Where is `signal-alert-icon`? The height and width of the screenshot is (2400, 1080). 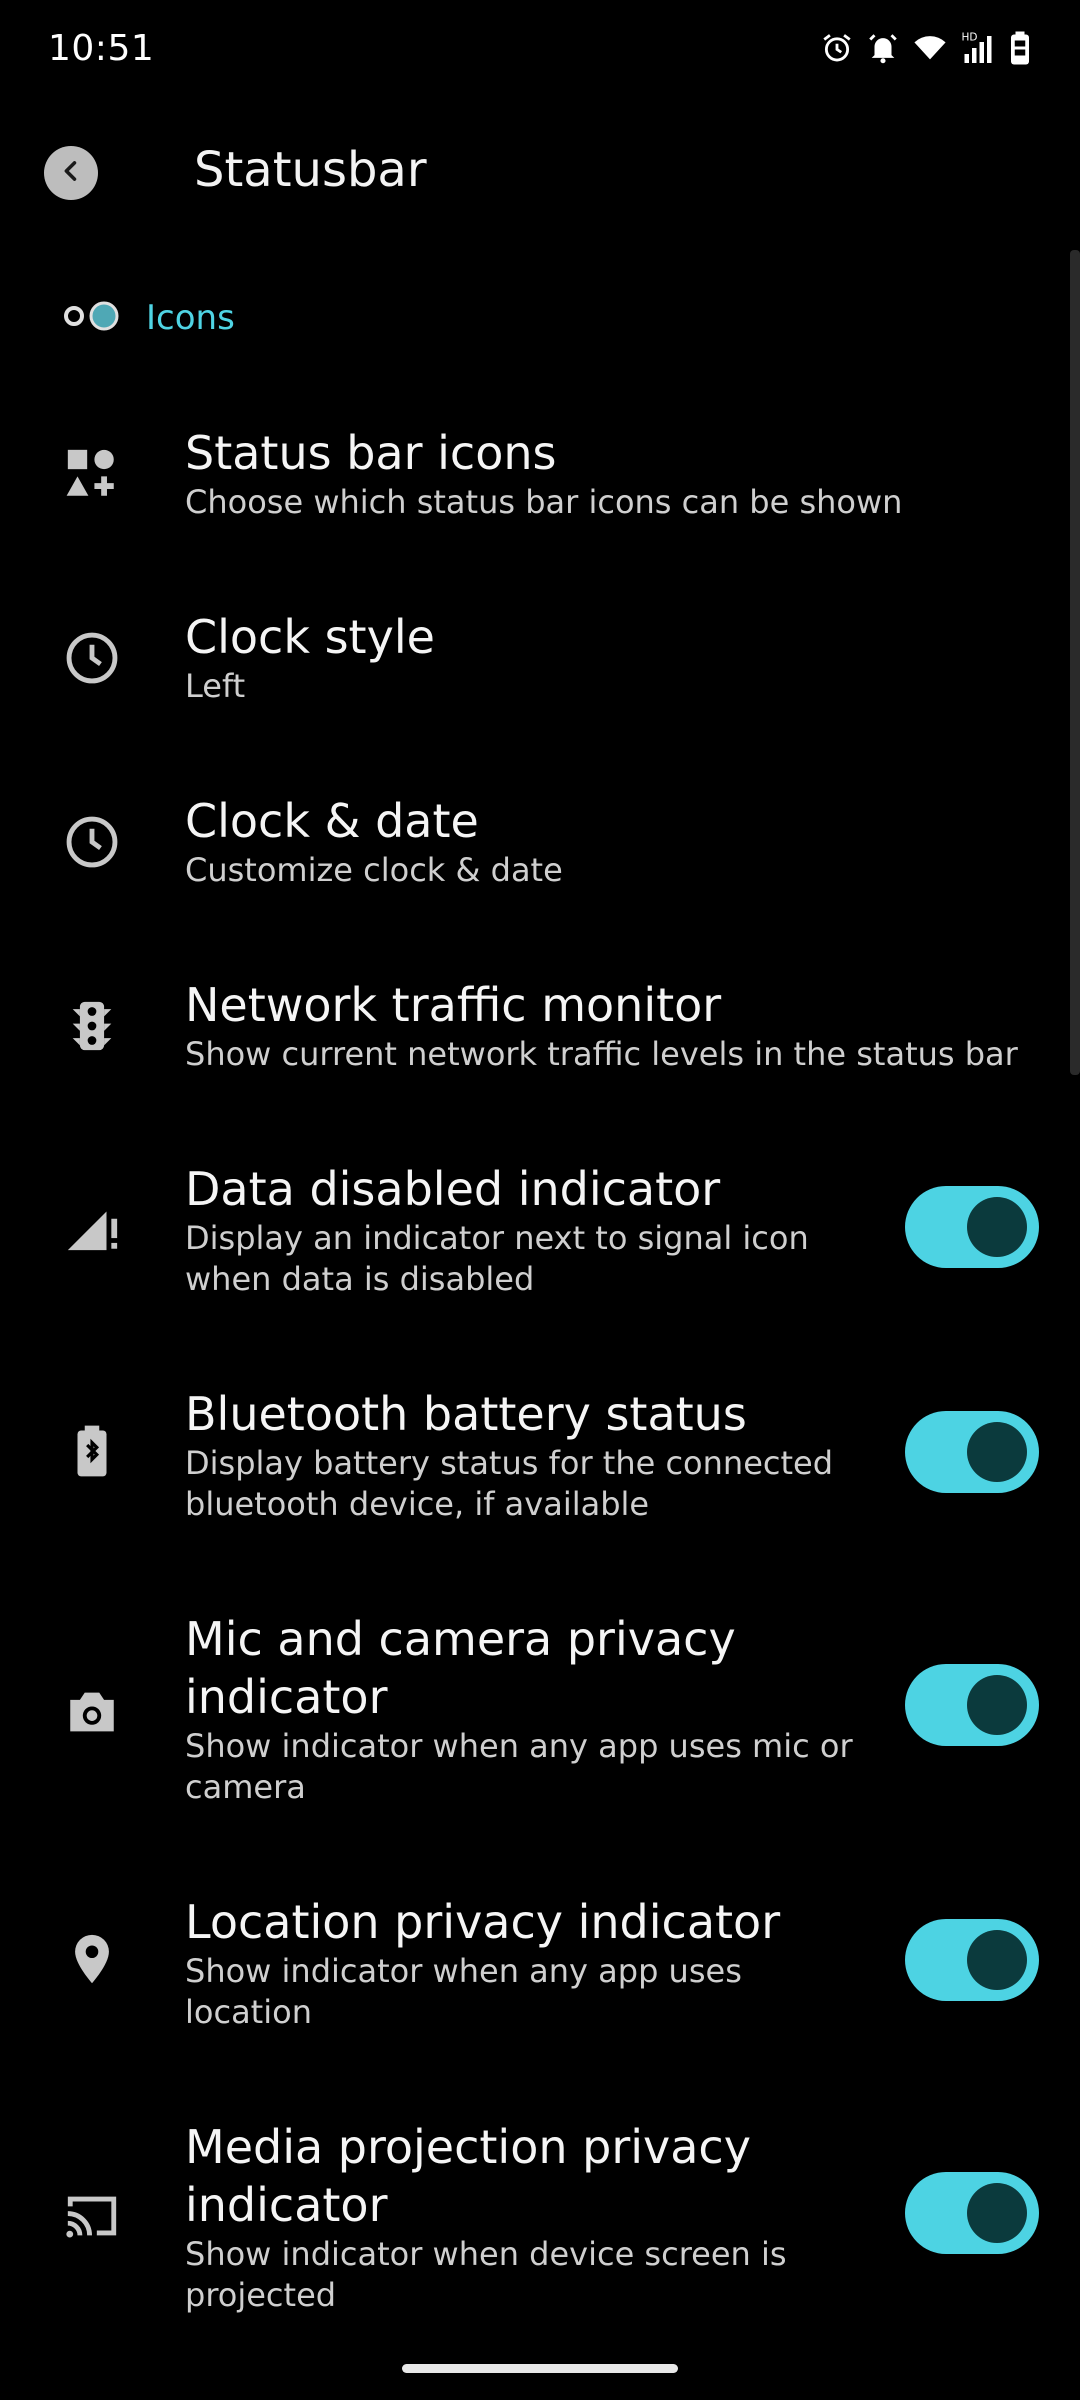
signal-alert-icon is located at coordinates (92, 1226).